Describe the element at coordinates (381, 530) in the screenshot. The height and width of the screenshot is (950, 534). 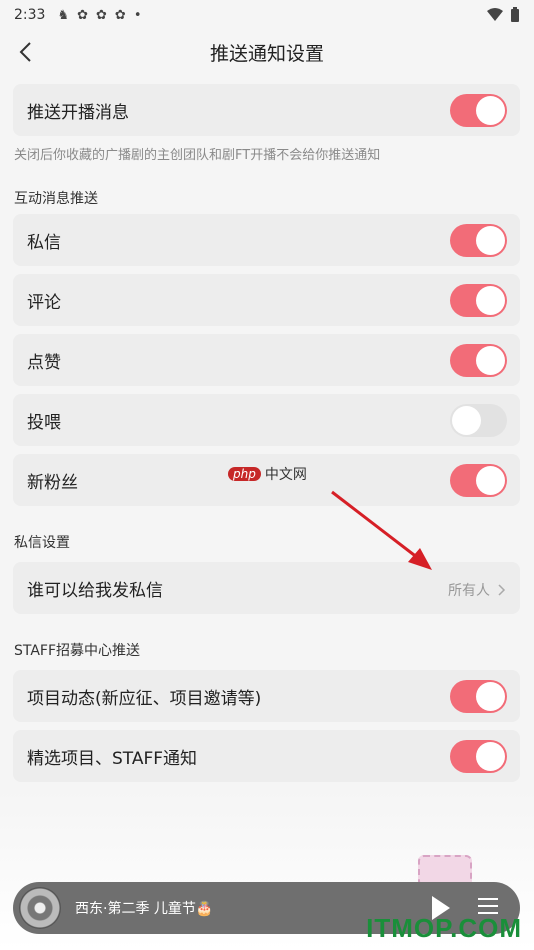
I see `annotation-arrow` at that location.